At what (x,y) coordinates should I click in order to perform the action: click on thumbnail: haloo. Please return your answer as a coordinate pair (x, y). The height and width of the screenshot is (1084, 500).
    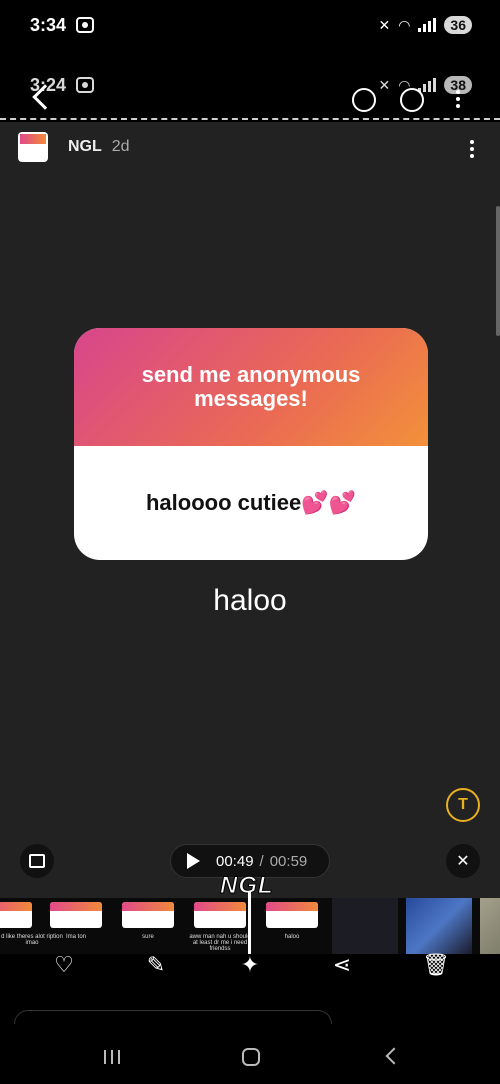
    Looking at the image, I should click on (292, 926).